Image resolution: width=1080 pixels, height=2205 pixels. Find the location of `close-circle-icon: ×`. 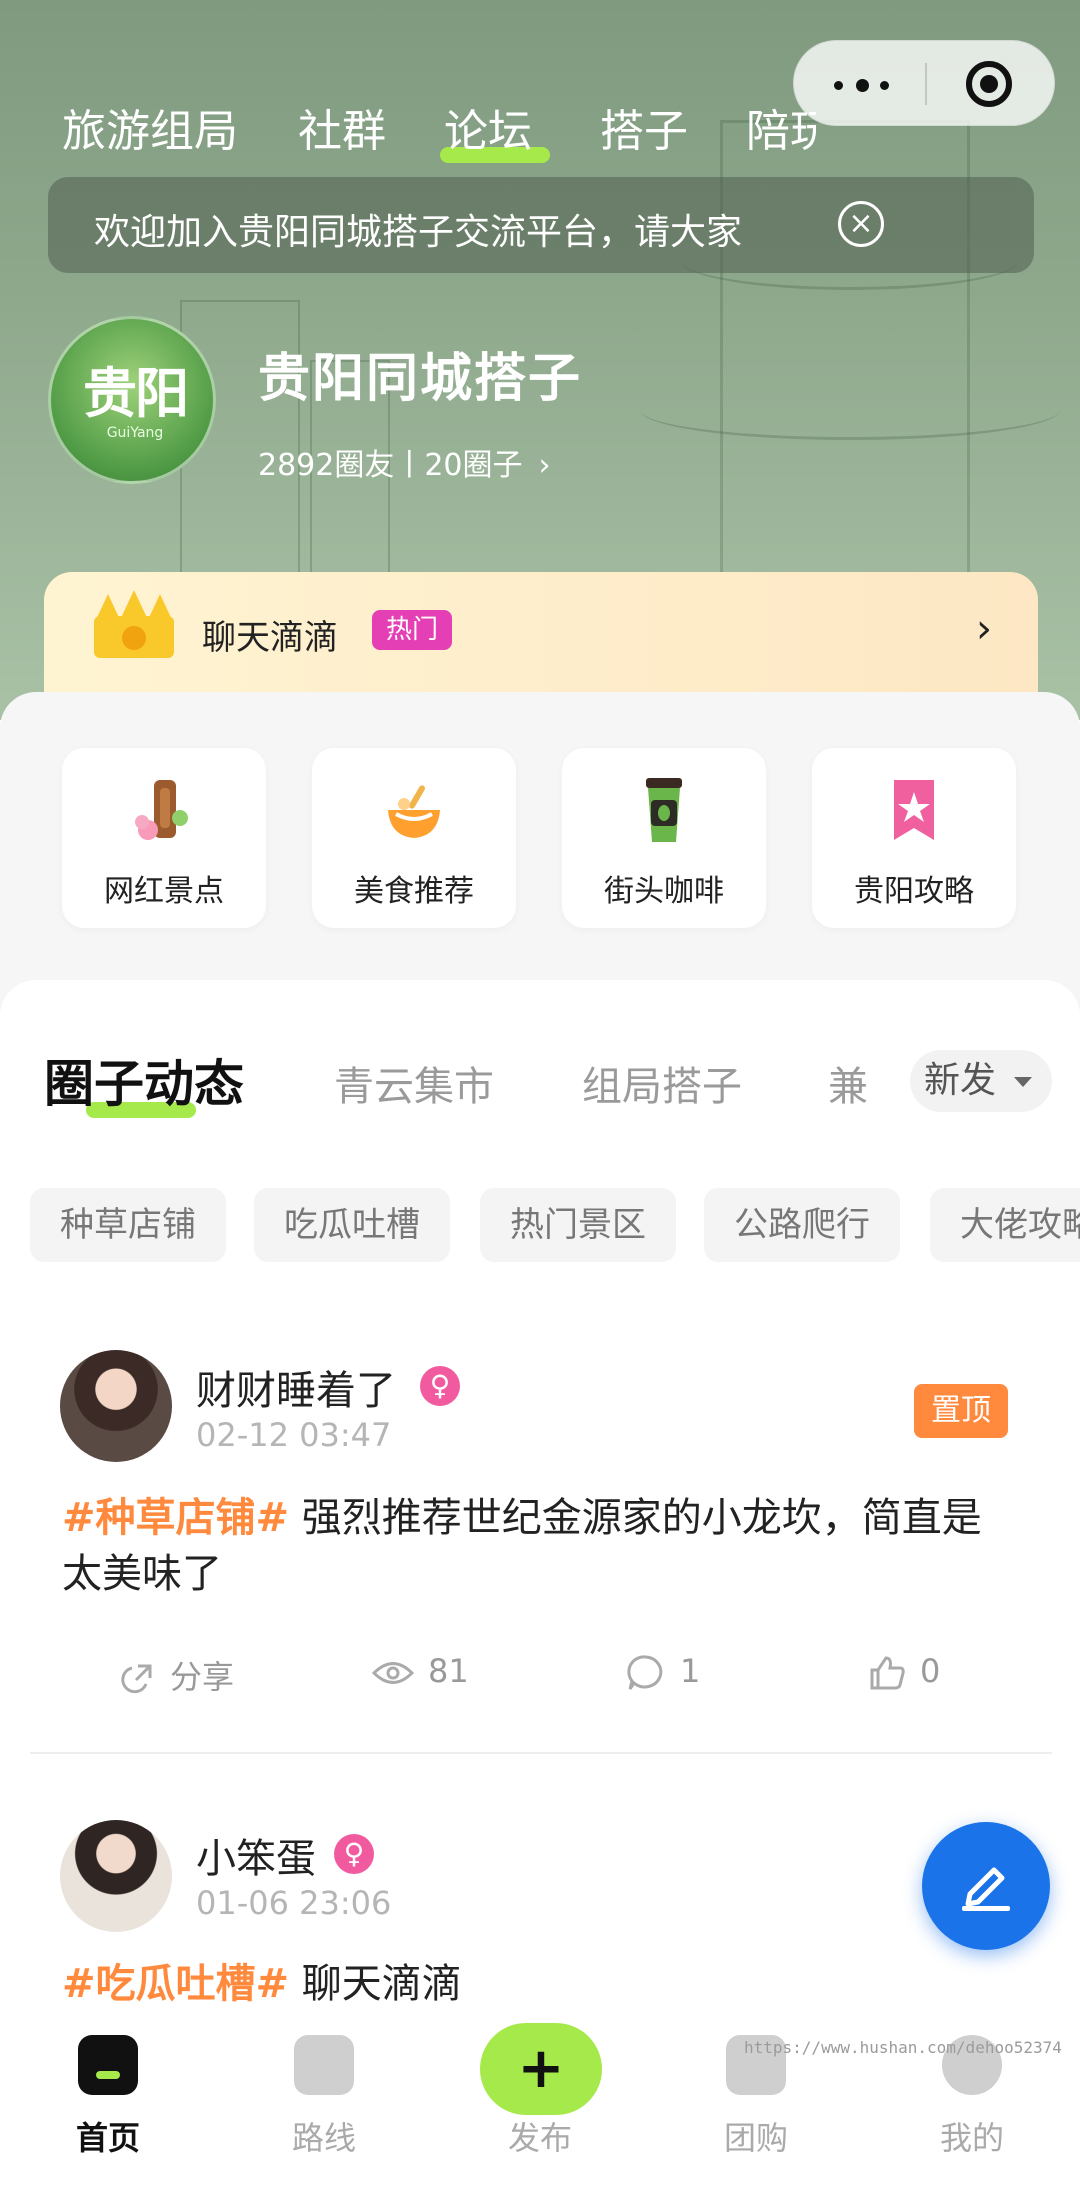

close-circle-icon: × is located at coordinates (861, 224).